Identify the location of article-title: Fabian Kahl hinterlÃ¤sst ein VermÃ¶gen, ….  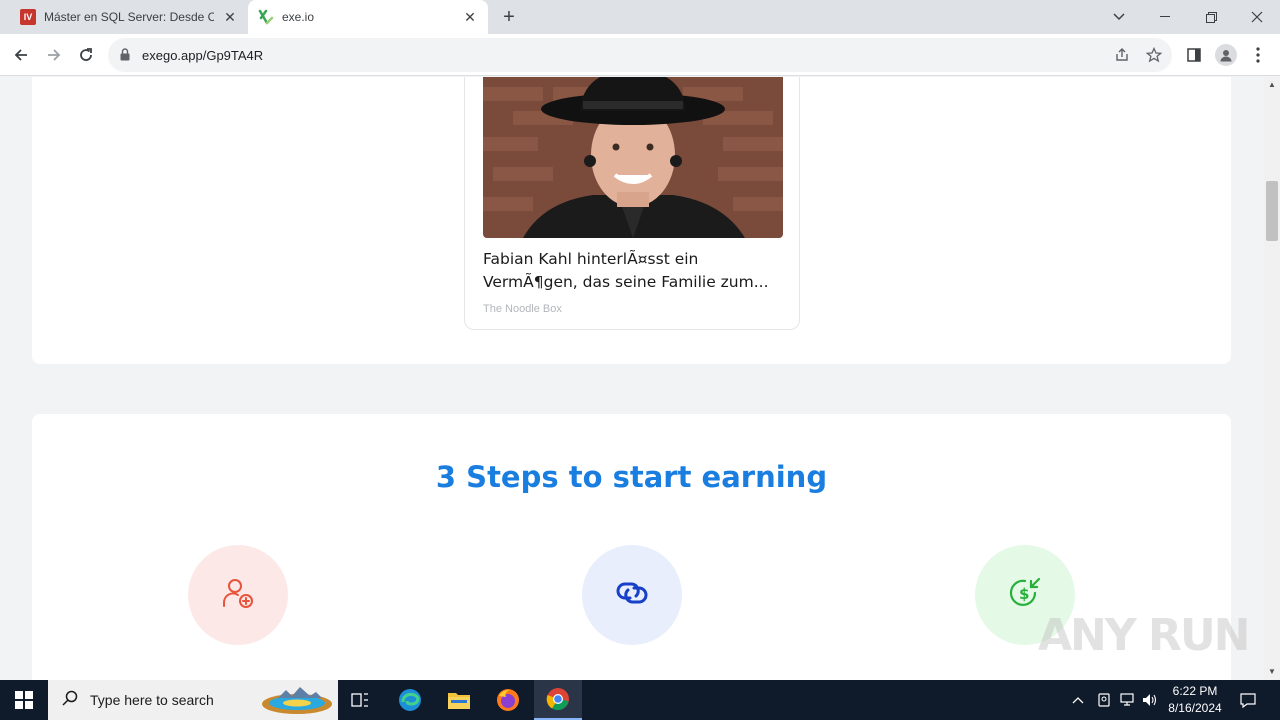
(633, 271).